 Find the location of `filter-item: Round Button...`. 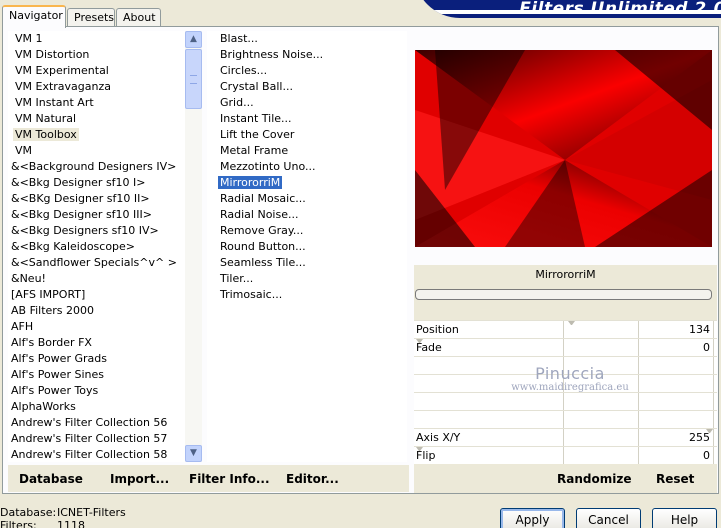

filter-item: Round Button... is located at coordinates (307, 247).